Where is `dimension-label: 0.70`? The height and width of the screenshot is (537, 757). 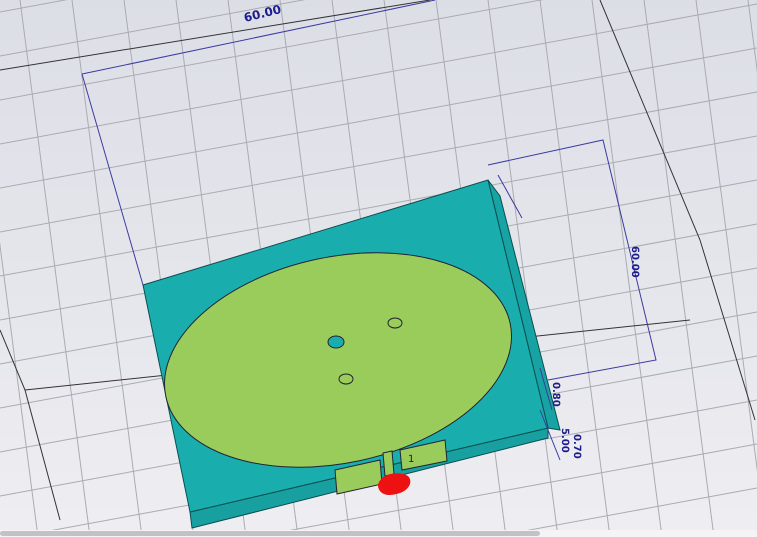 dimension-label: 0.70 is located at coordinates (576, 446).